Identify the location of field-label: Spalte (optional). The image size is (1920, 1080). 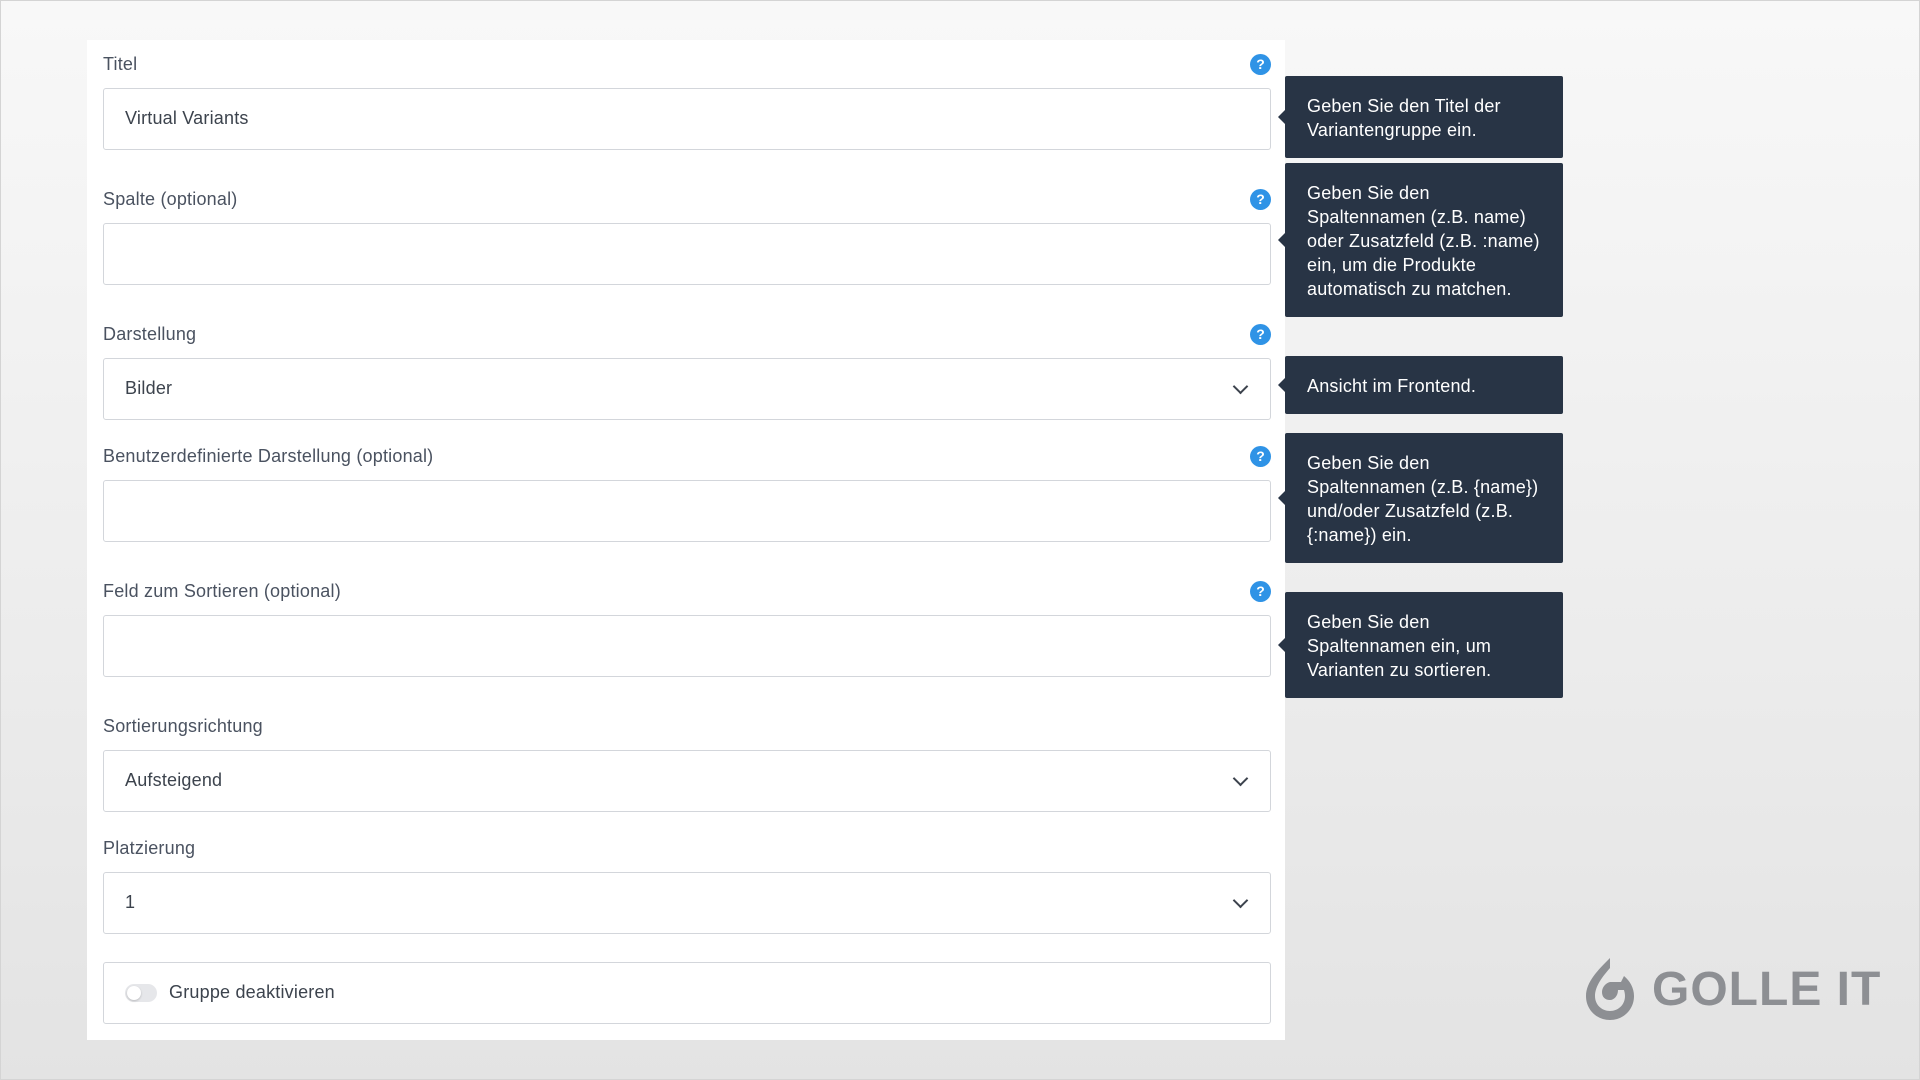
(170, 199).